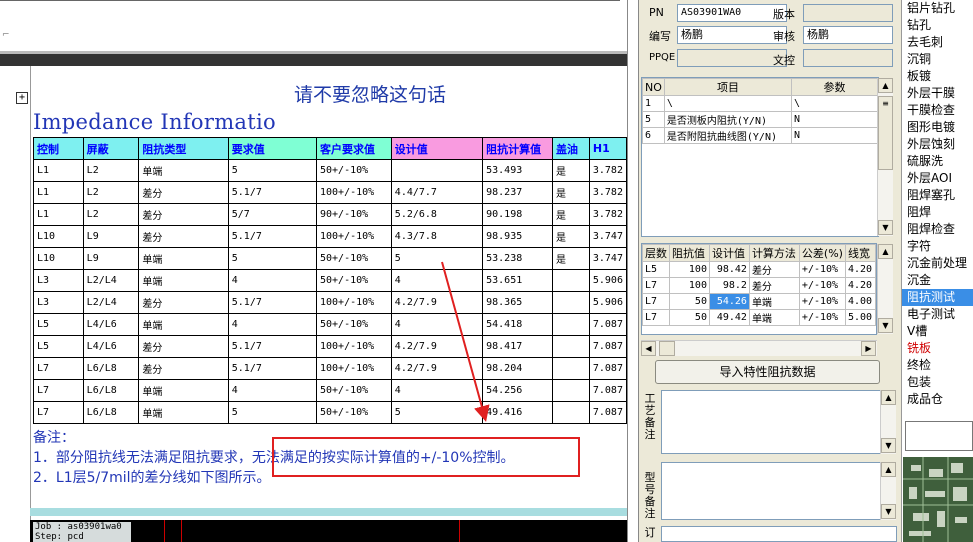 The height and width of the screenshot is (542, 973). I want to click on imp-scrollbar: ▲ ▼, so click(885, 289).